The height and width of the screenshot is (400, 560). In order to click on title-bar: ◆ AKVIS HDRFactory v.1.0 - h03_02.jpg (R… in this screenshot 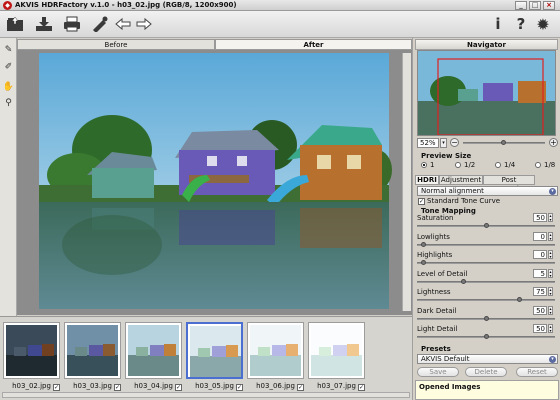, I will do `click(280, 5)`.